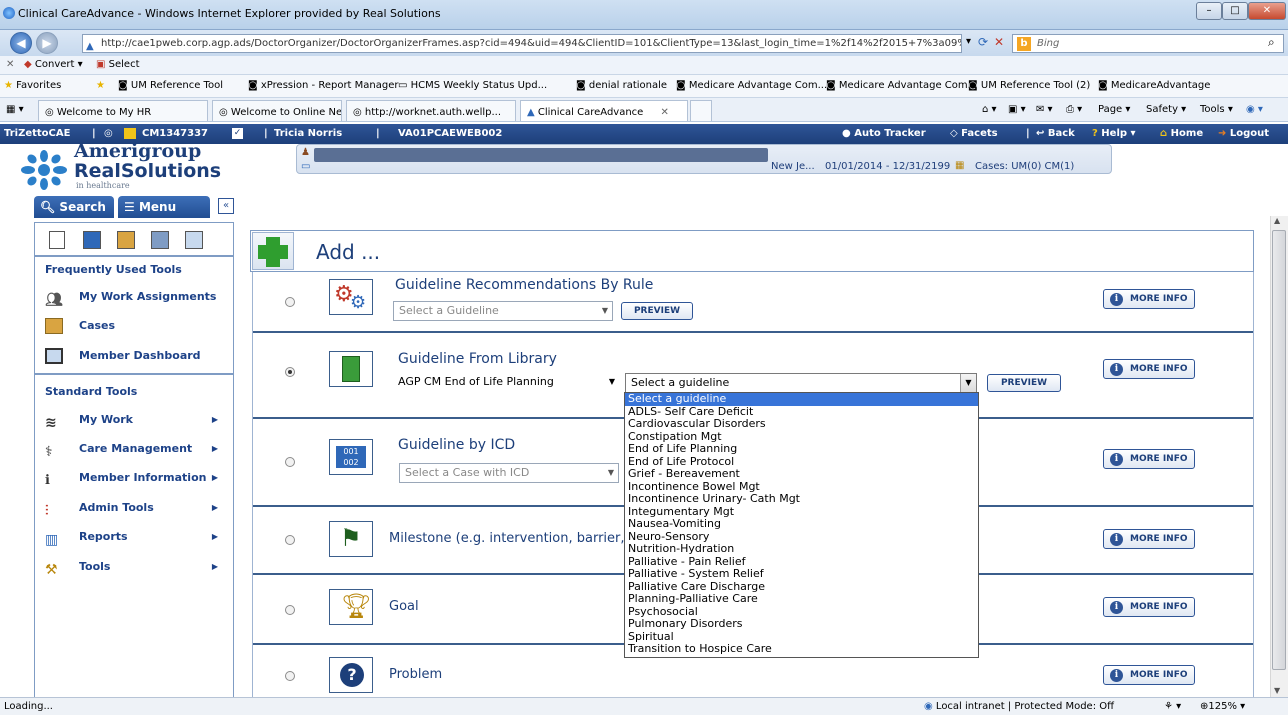 The image size is (1288, 715). What do you see at coordinates (665, 112) in the screenshot?
I see `close-tab-icon: ✕` at bounding box center [665, 112].